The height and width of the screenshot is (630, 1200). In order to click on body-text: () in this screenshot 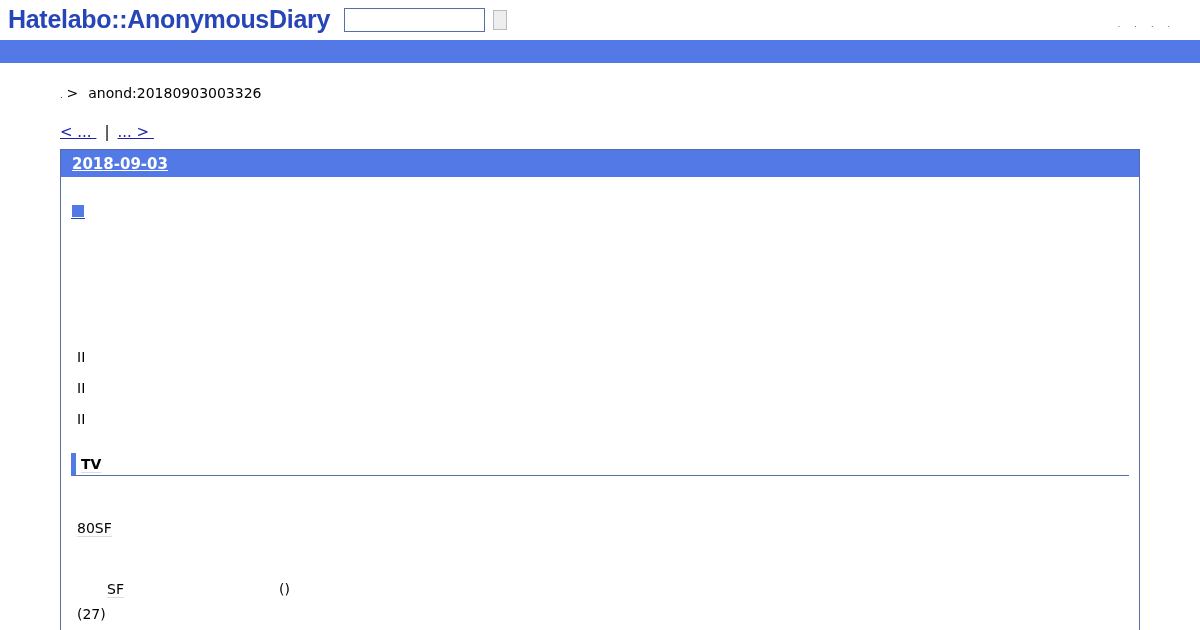, I will do `click(284, 589)`.